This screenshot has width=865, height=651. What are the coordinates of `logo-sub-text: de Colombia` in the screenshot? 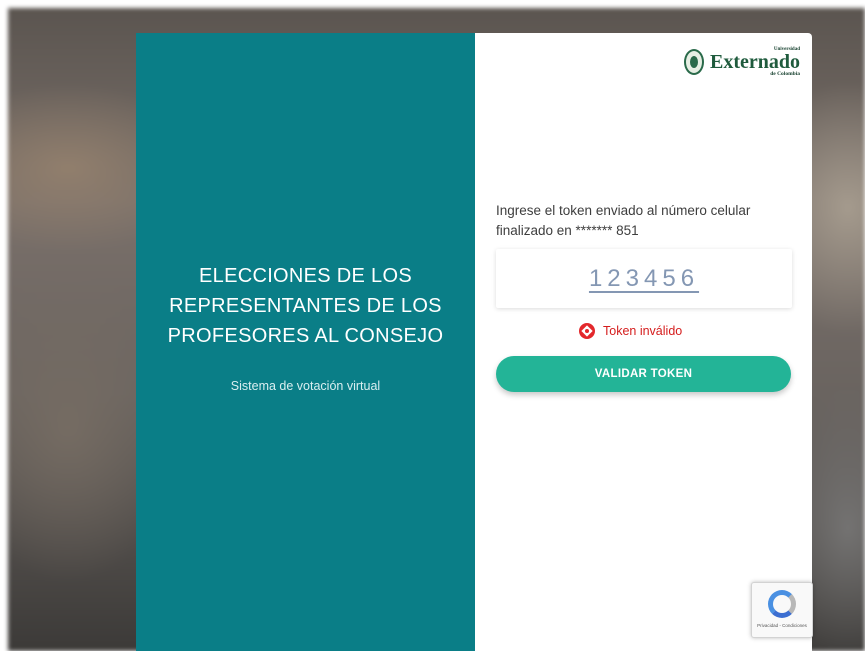 It's located at (785, 74).